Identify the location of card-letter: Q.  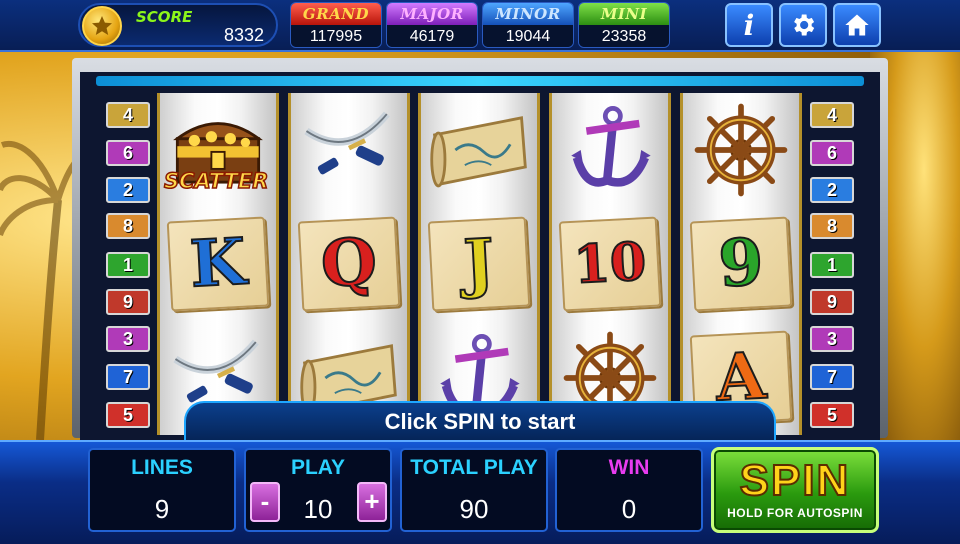
(349, 264).